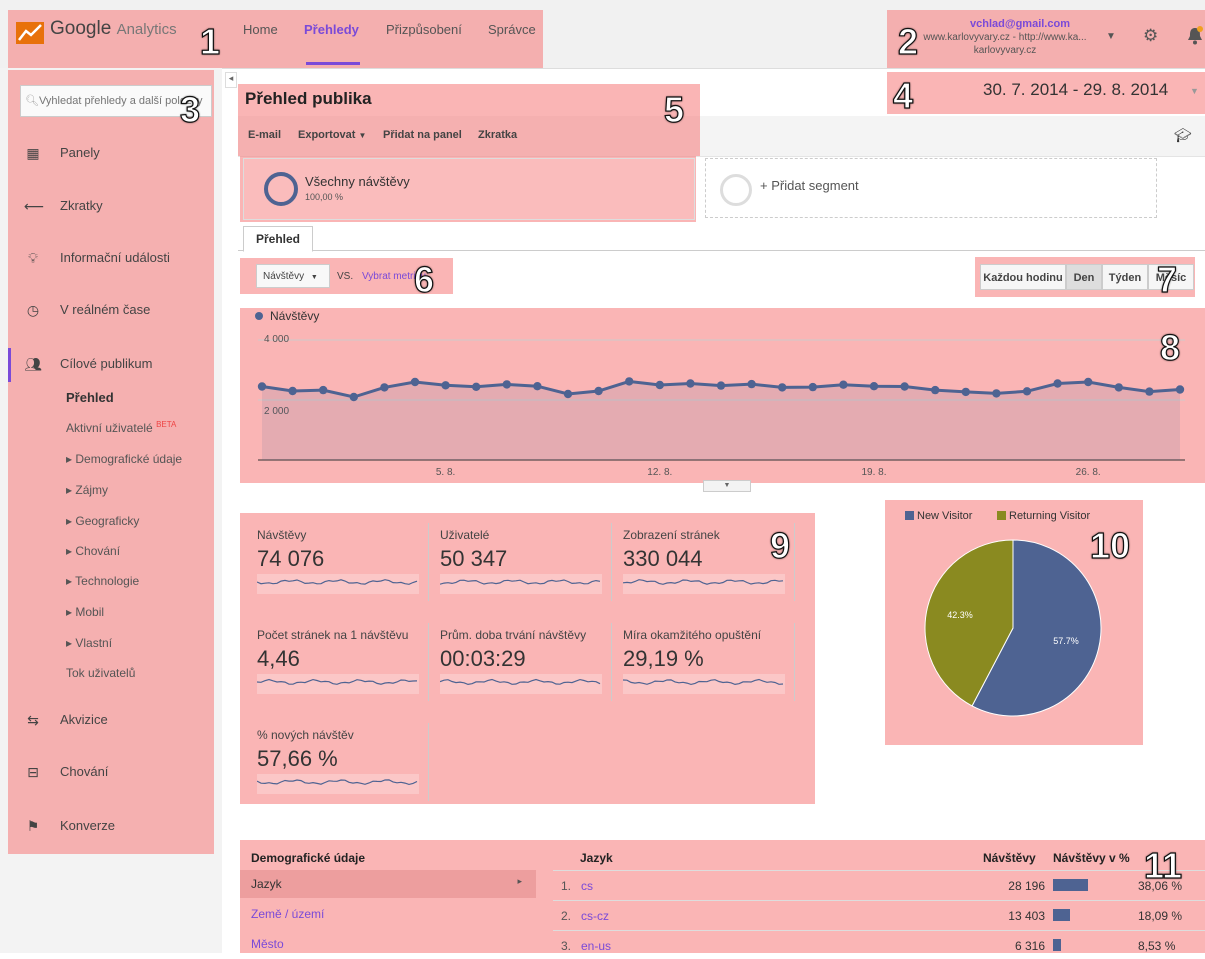 The height and width of the screenshot is (959, 1205). What do you see at coordinates (85, 612) in the screenshot?
I see `sidebar-sub-mobile: ▸ Mobil` at bounding box center [85, 612].